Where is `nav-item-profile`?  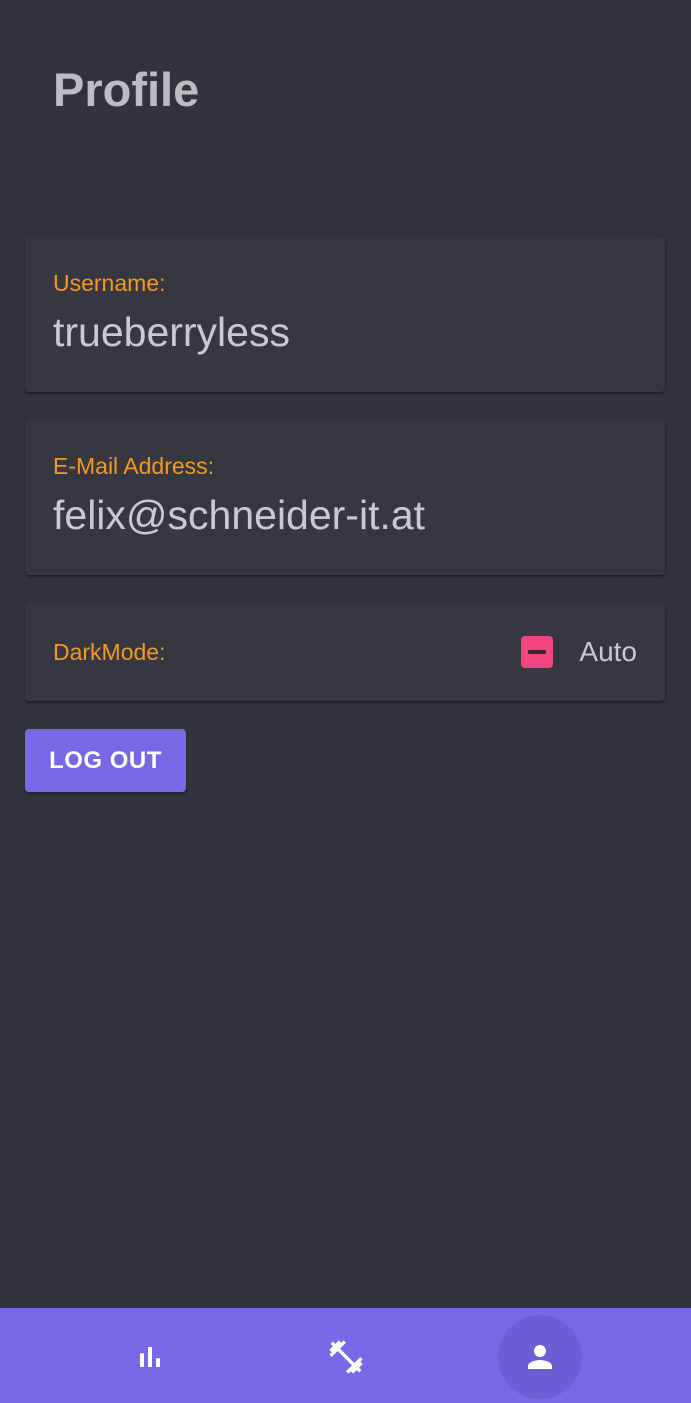
nav-item-profile is located at coordinates (540, 1357).